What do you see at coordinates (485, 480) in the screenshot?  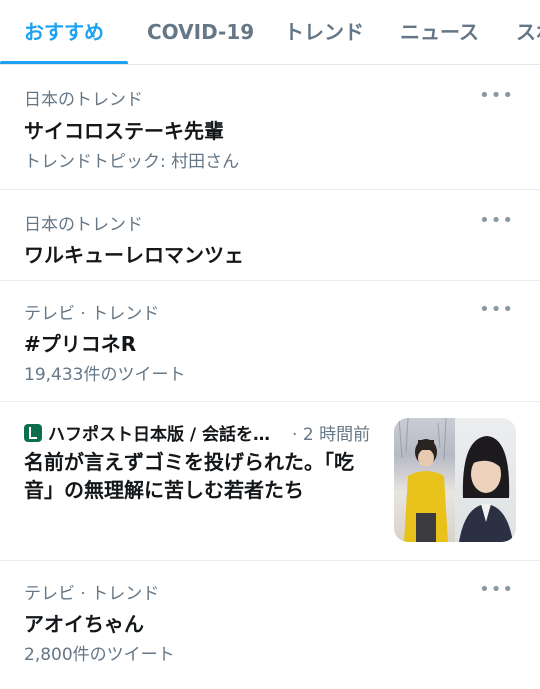 I see `thumbnail-photo-right` at bounding box center [485, 480].